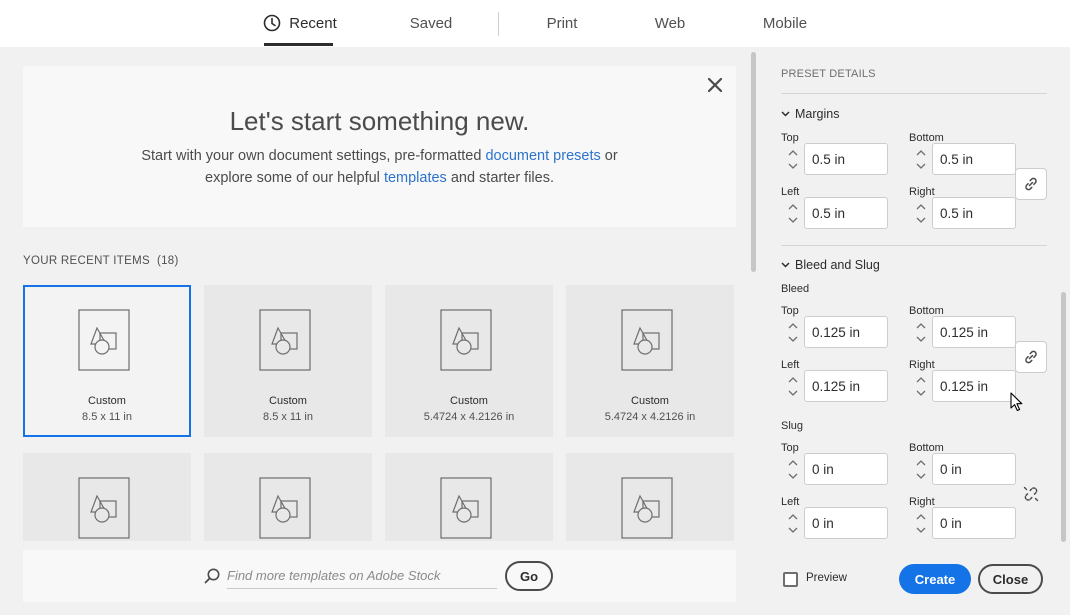  What do you see at coordinates (974, 159) in the screenshot?
I see `margin-bottom-field` at bounding box center [974, 159].